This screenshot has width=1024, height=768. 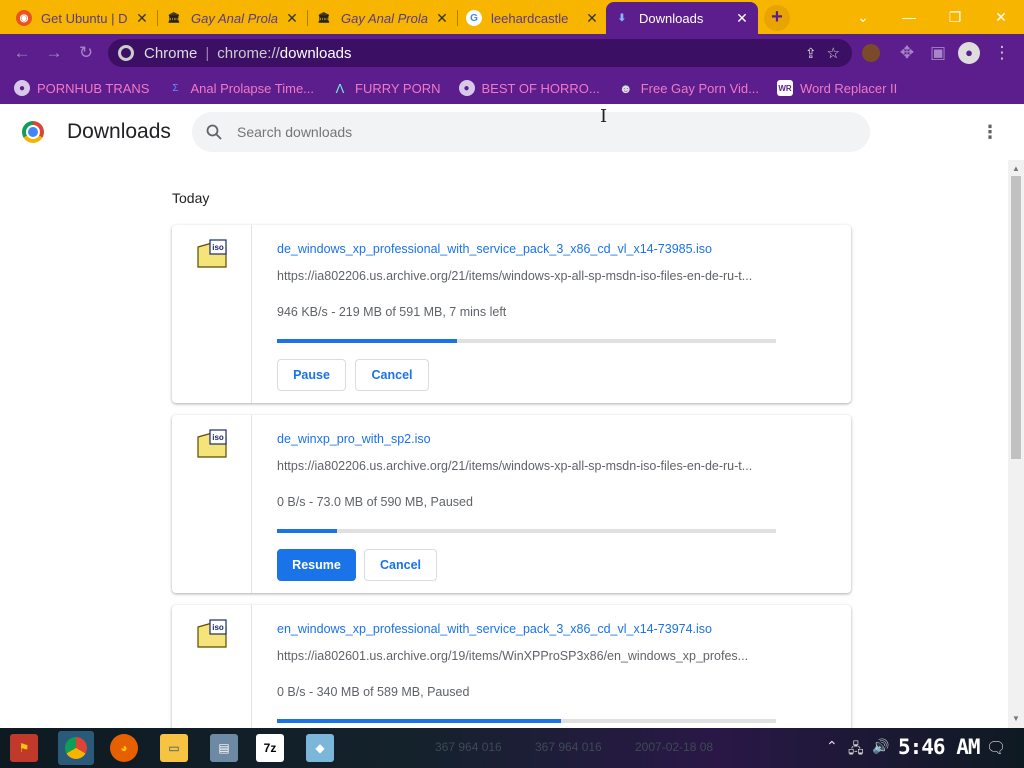 I want to click on tab-downloads: ⬇ Downloads ✕, so click(x=682, y=18).